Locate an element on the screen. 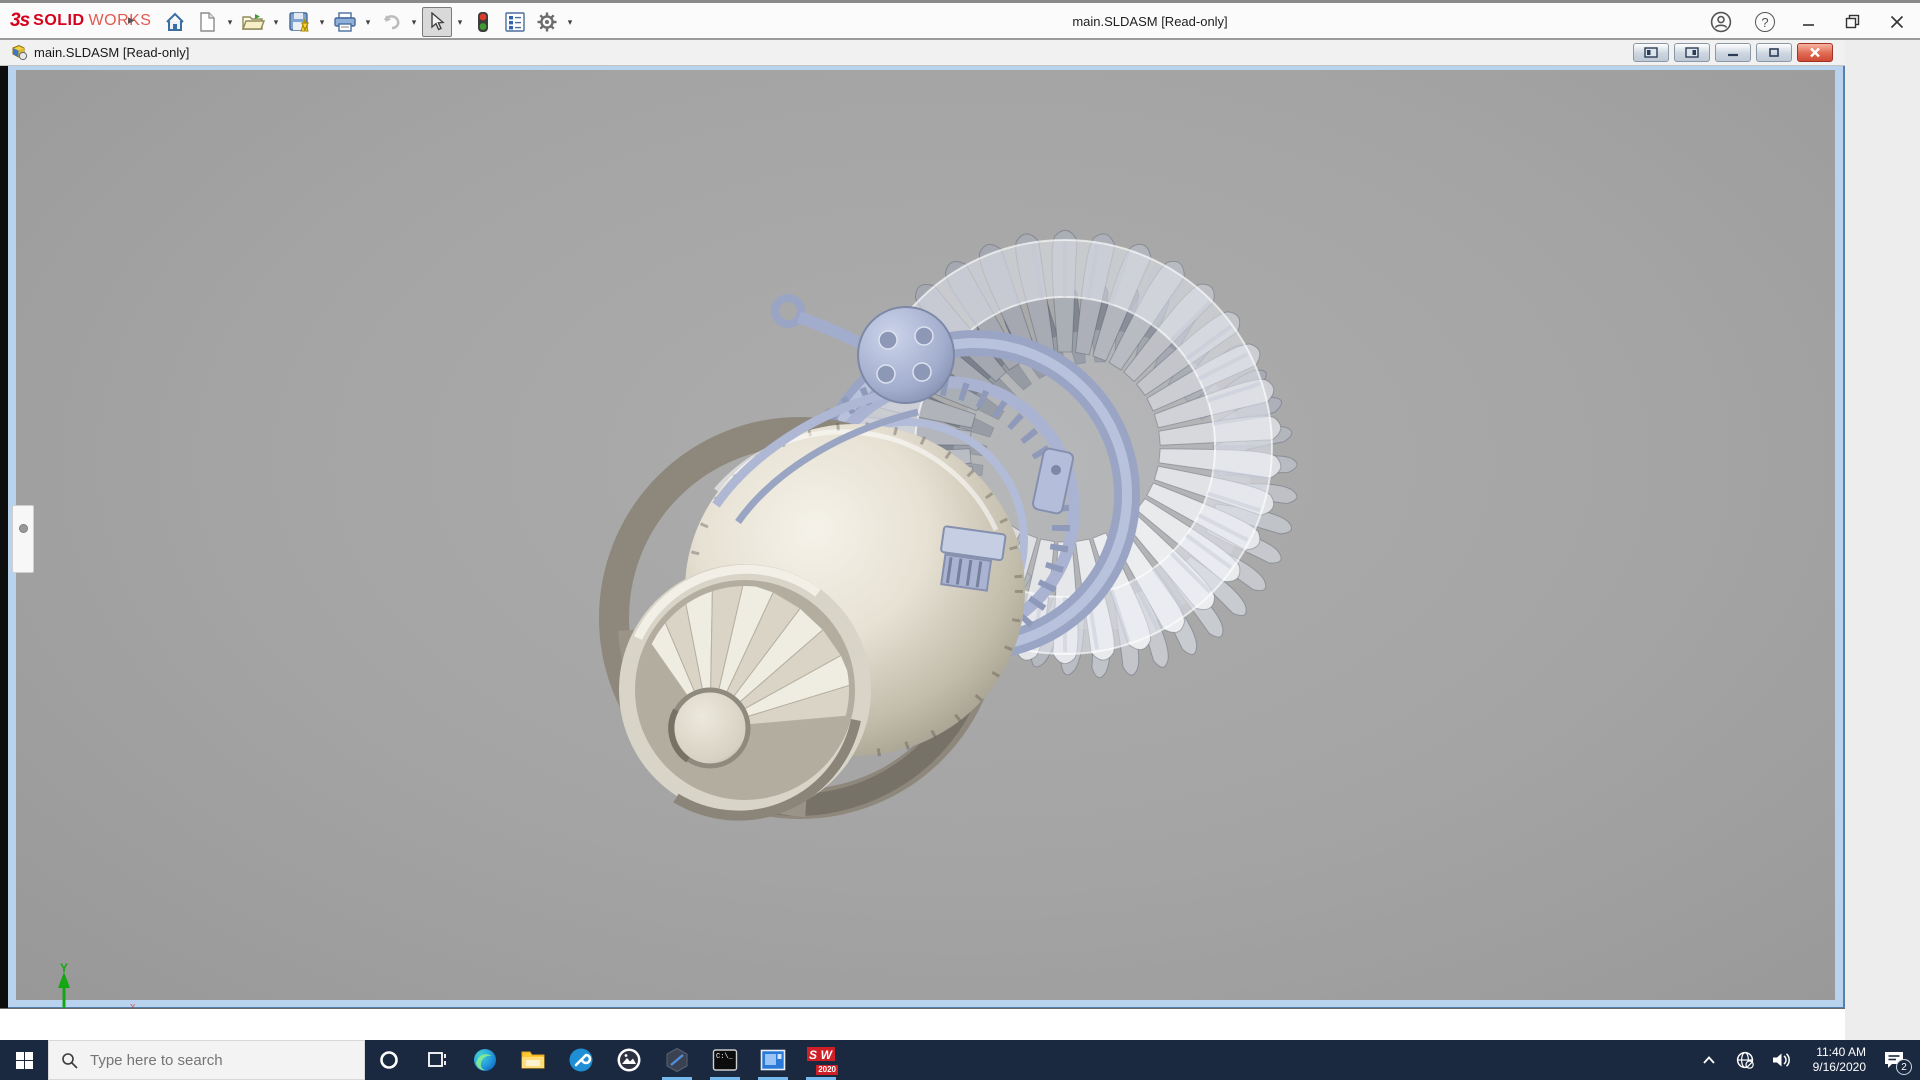 This screenshot has height=1080, width=1920. remote-window-button is located at coordinates (773, 1060).